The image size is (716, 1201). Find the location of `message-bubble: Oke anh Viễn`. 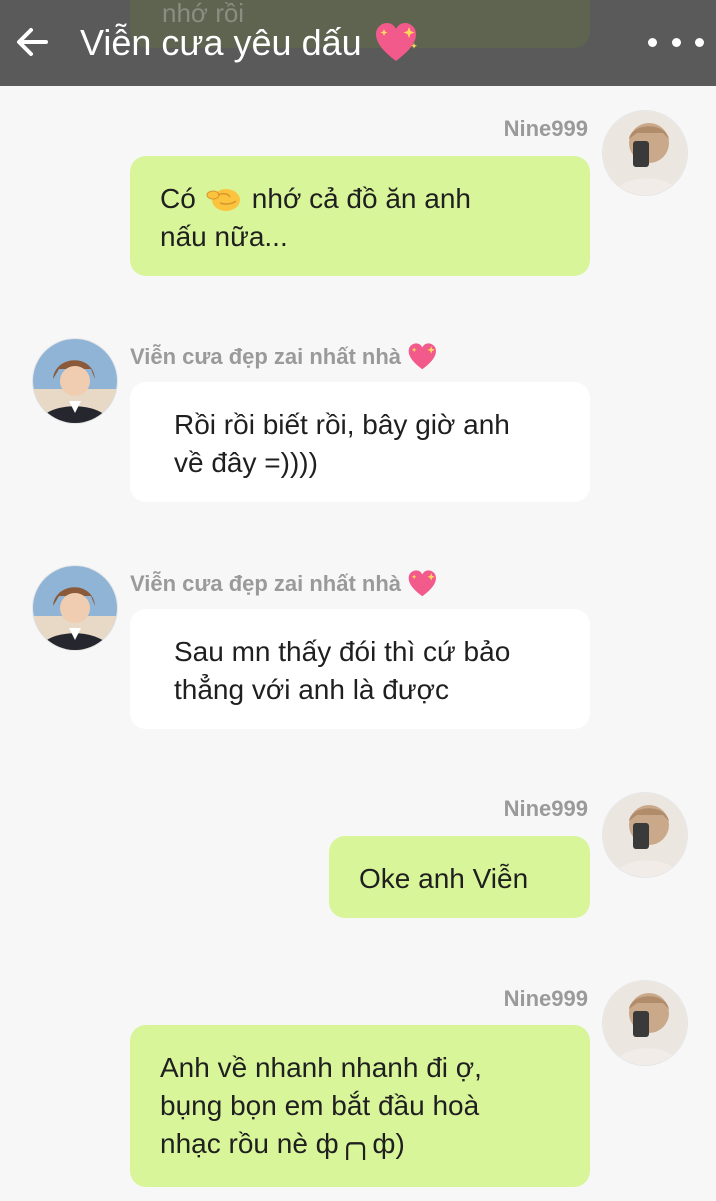

message-bubble: Oke anh Viễn is located at coordinates (459, 877).